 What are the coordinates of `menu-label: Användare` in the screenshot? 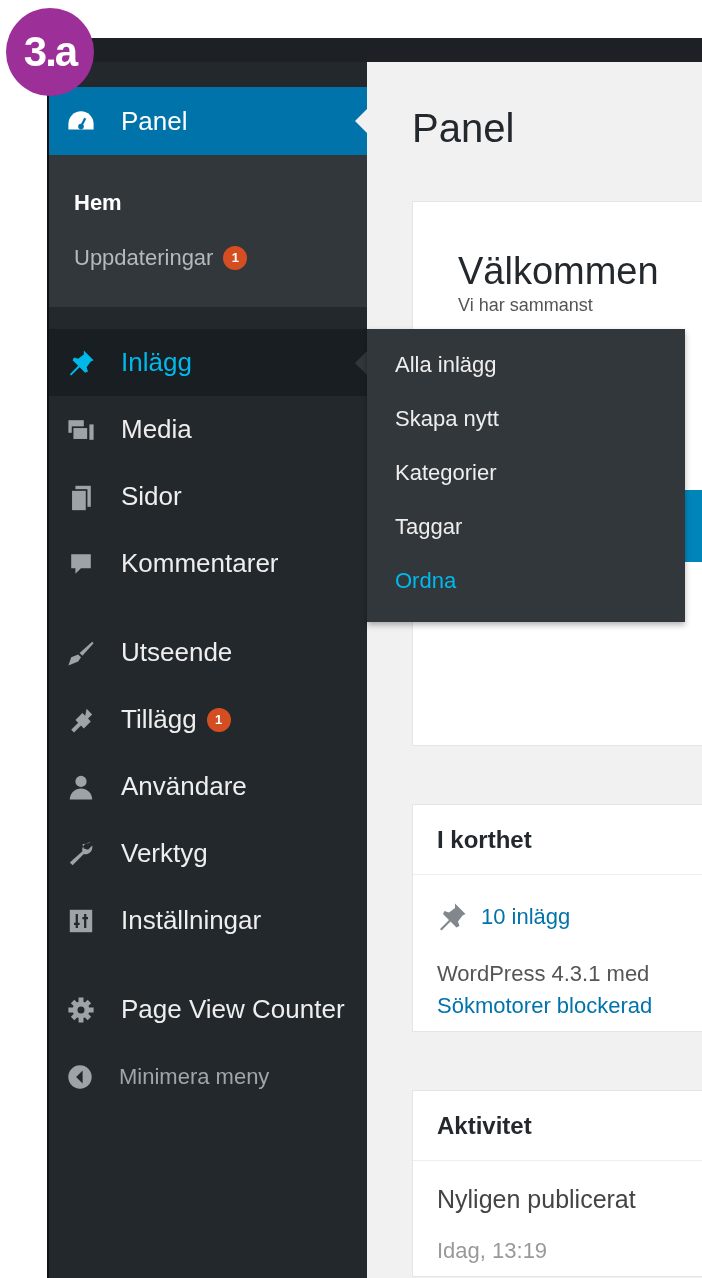 It's located at (184, 786).